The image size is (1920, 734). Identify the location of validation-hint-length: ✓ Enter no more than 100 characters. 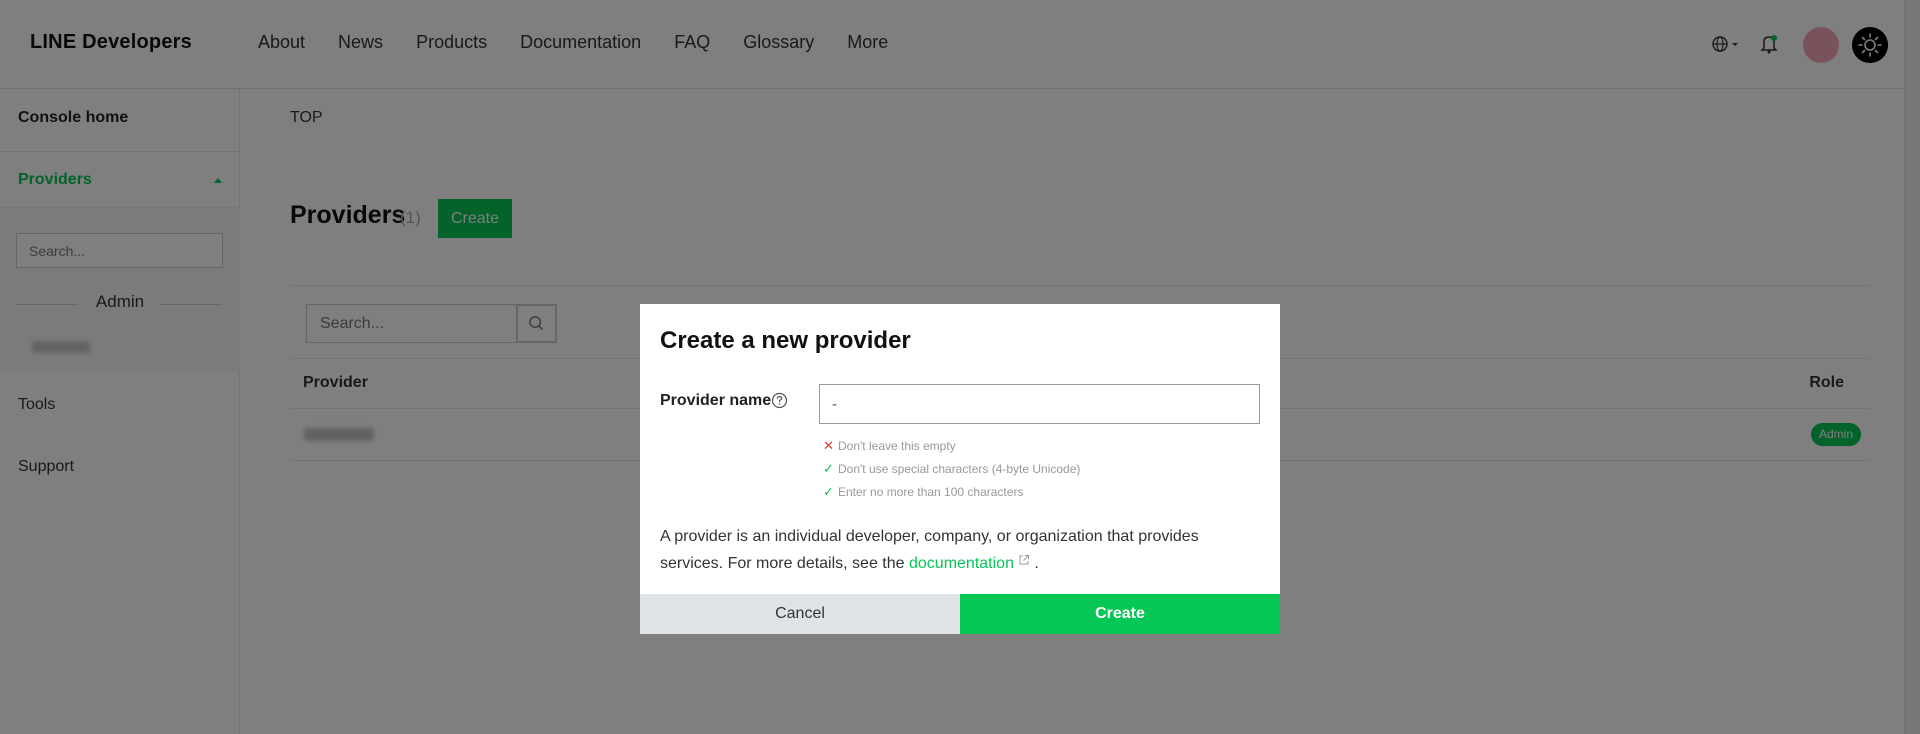
(923, 492).